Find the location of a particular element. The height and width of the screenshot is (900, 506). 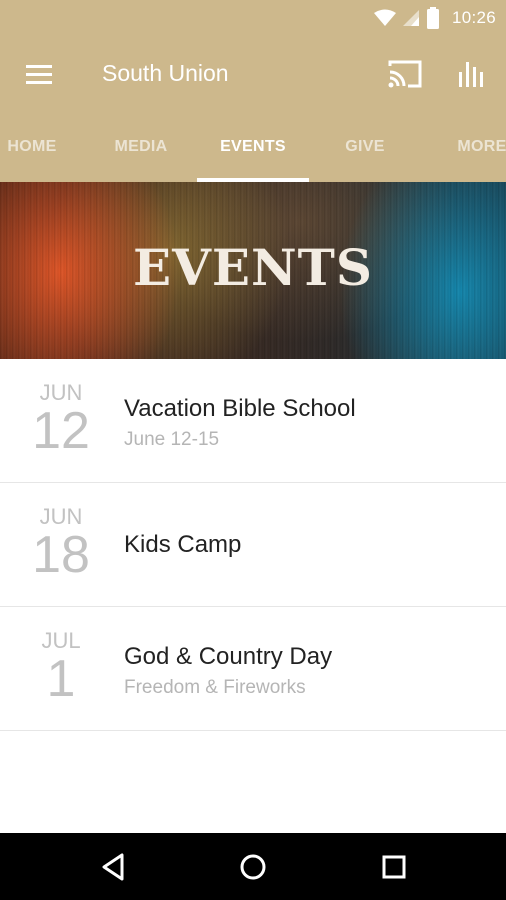

tab-events: EVENTS is located at coordinates (253, 147).